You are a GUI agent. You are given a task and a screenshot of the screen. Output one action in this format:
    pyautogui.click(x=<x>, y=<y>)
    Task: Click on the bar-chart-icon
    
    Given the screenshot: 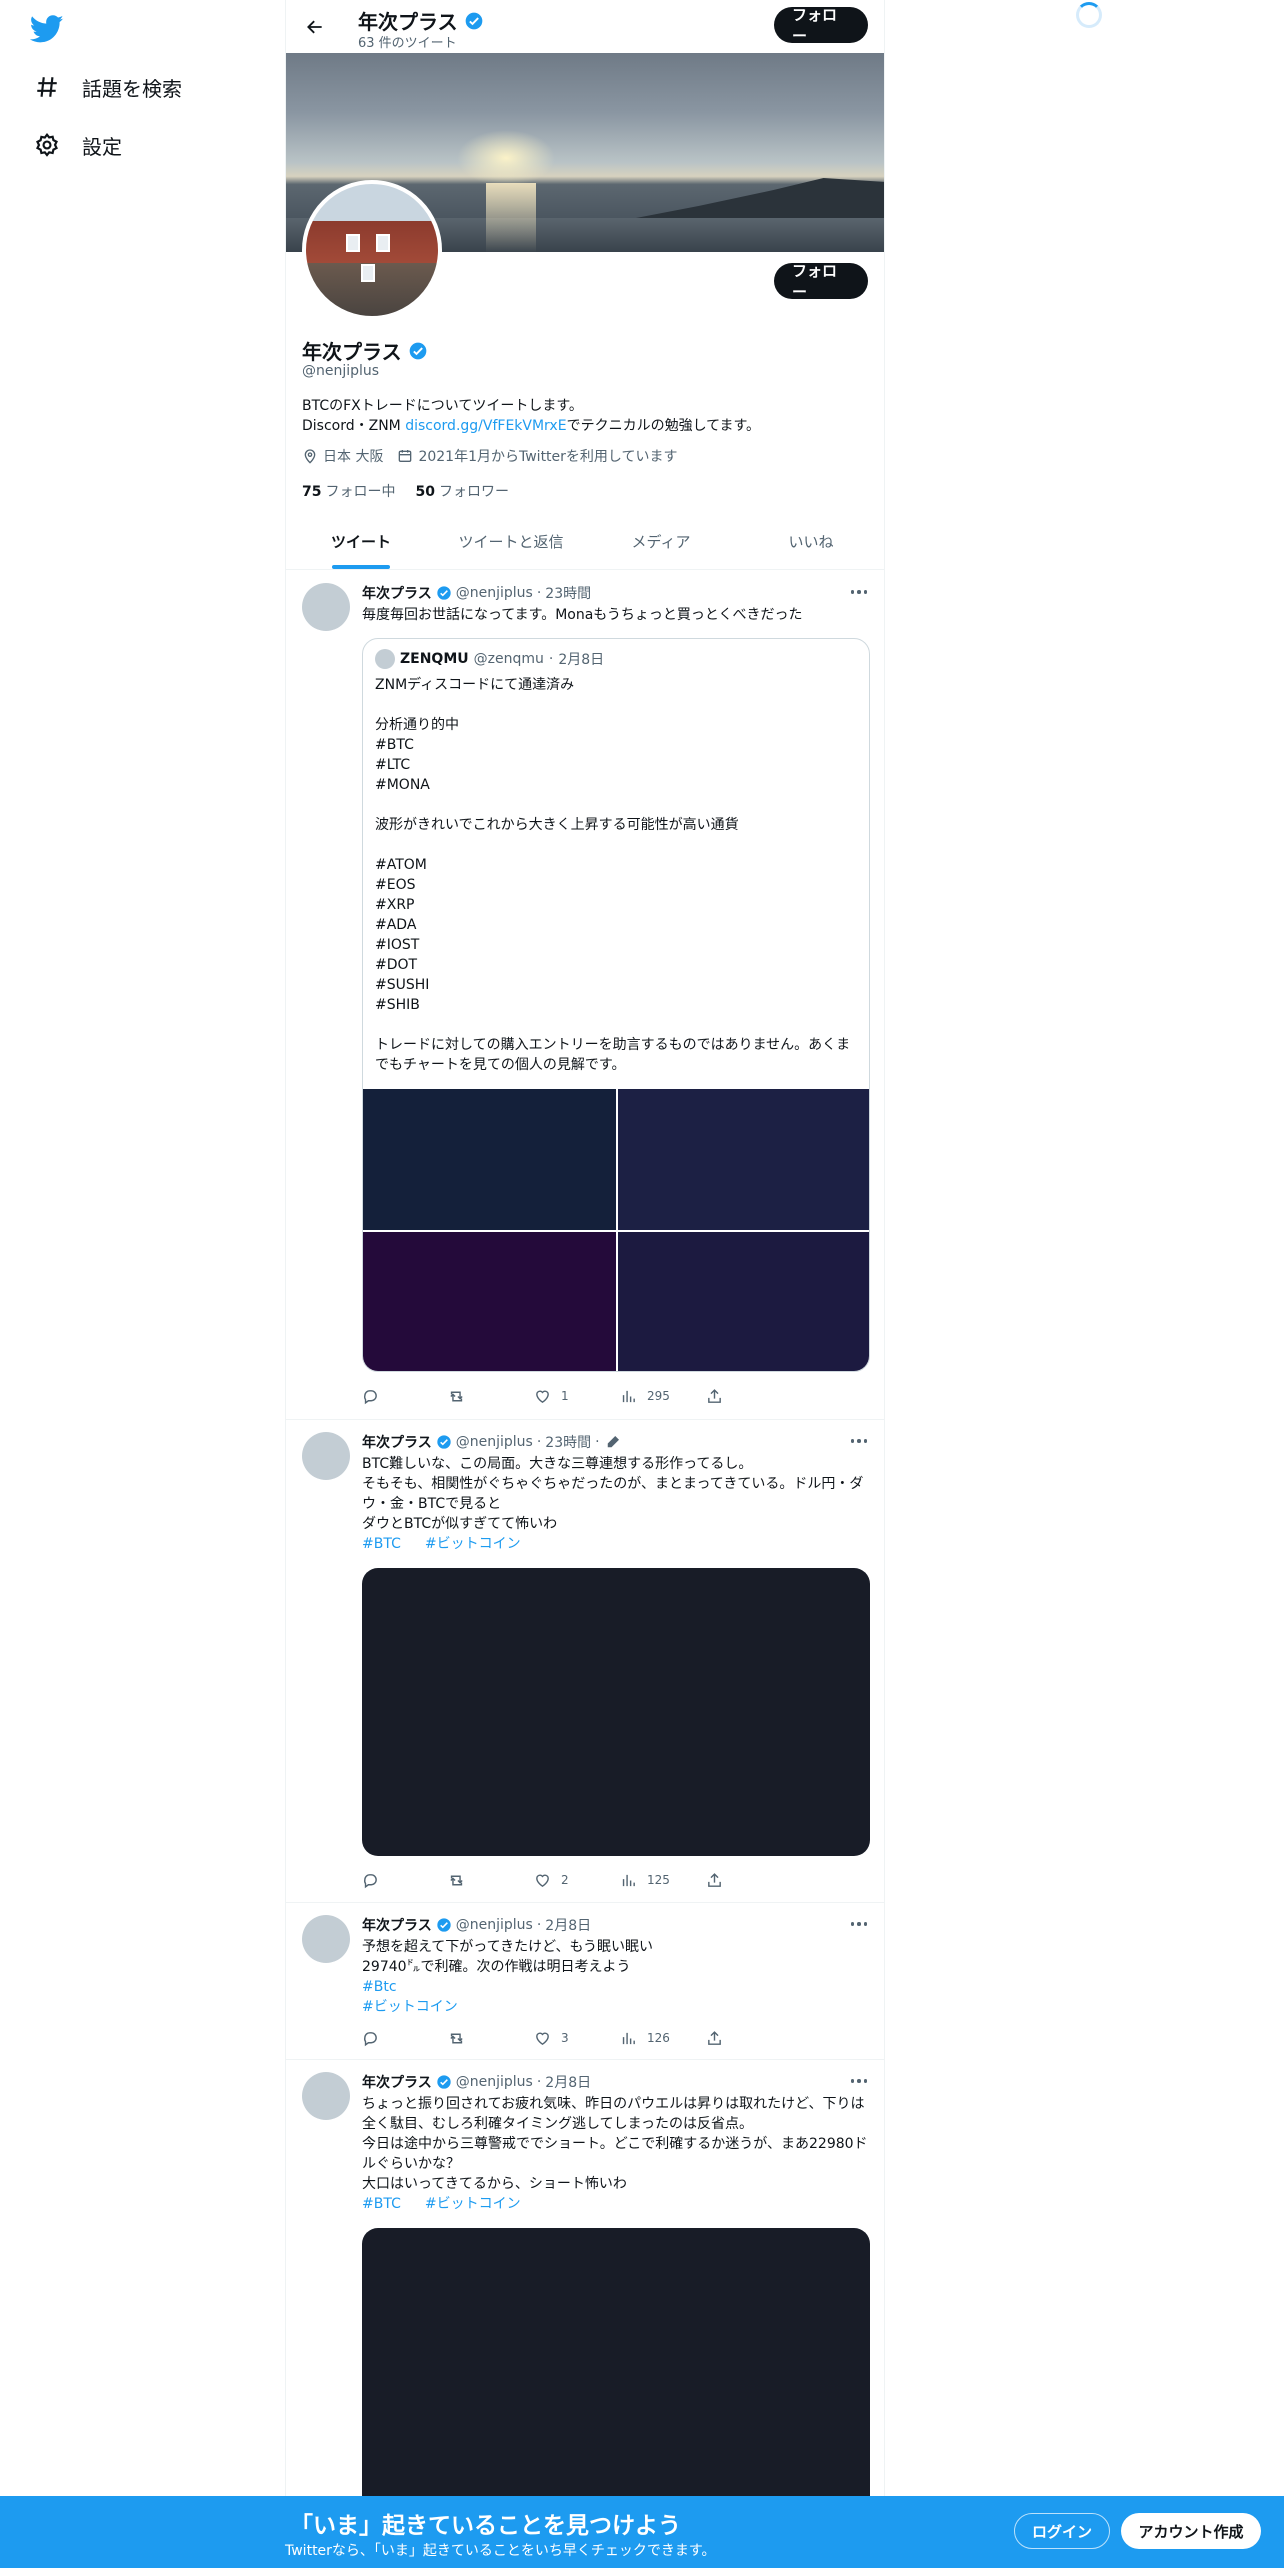 What is the action you would take?
    pyautogui.click(x=628, y=2038)
    